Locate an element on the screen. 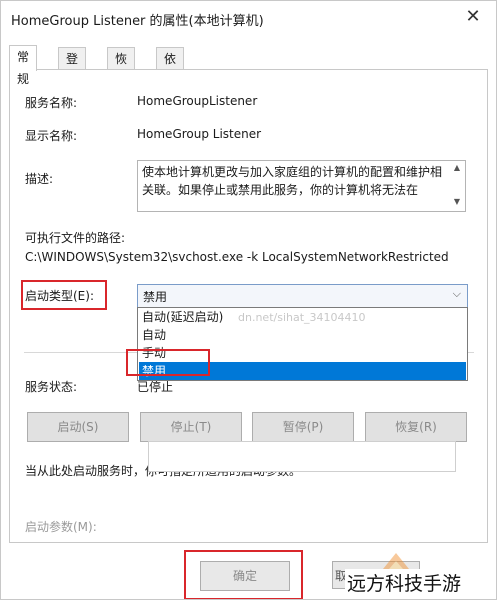 This screenshot has height=600, width=497. ok-button: 确定 is located at coordinates (245, 576).